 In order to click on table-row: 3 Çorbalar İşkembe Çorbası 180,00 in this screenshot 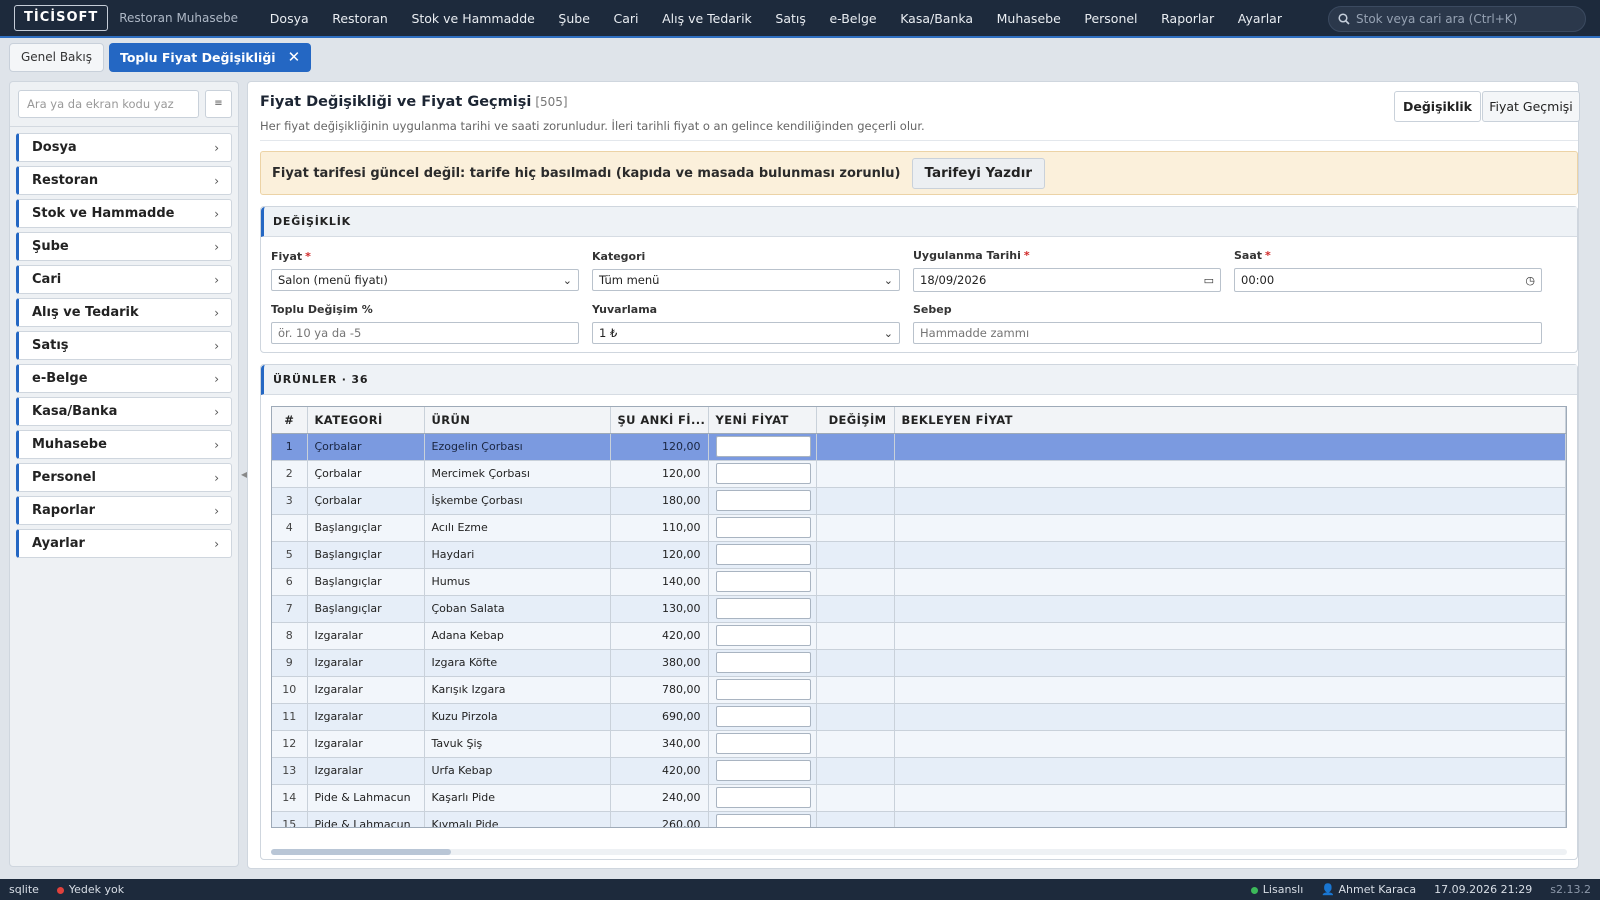, I will do `click(919, 501)`.